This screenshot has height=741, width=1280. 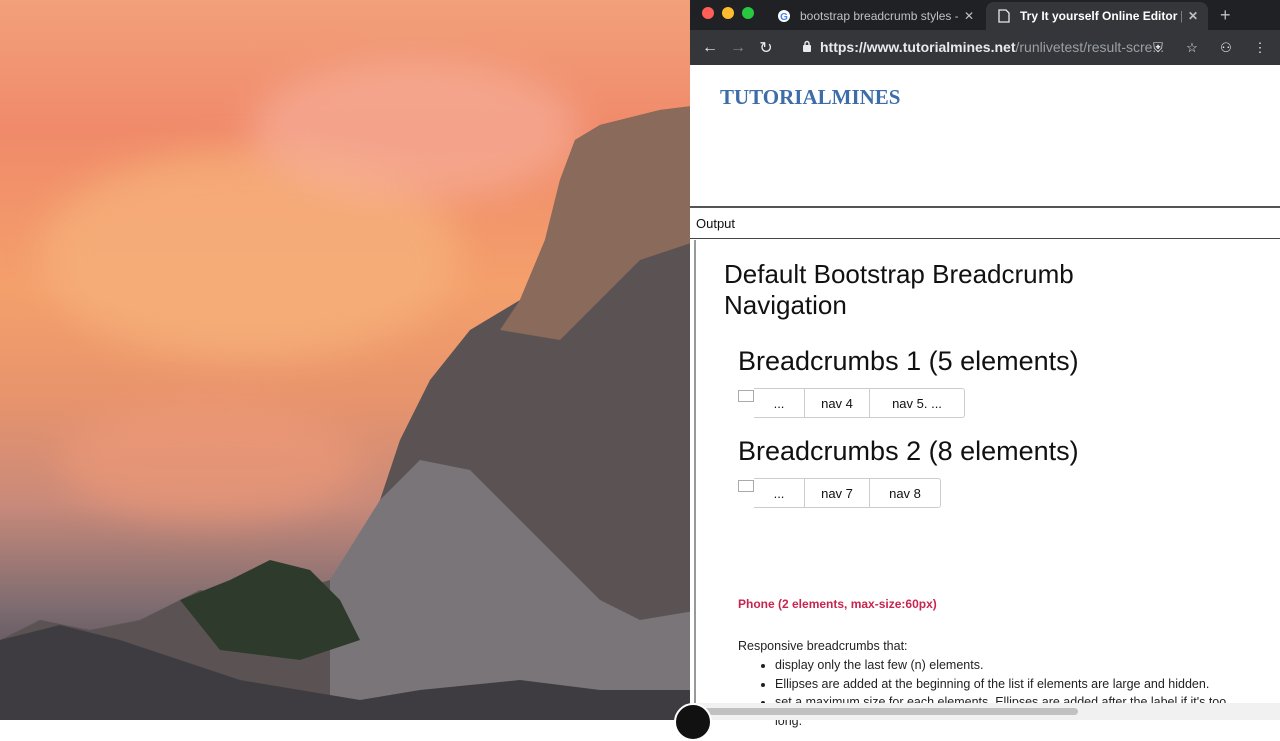 What do you see at coordinates (837, 403) in the screenshot?
I see `breadcrumb-item: nav 4` at bounding box center [837, 403].